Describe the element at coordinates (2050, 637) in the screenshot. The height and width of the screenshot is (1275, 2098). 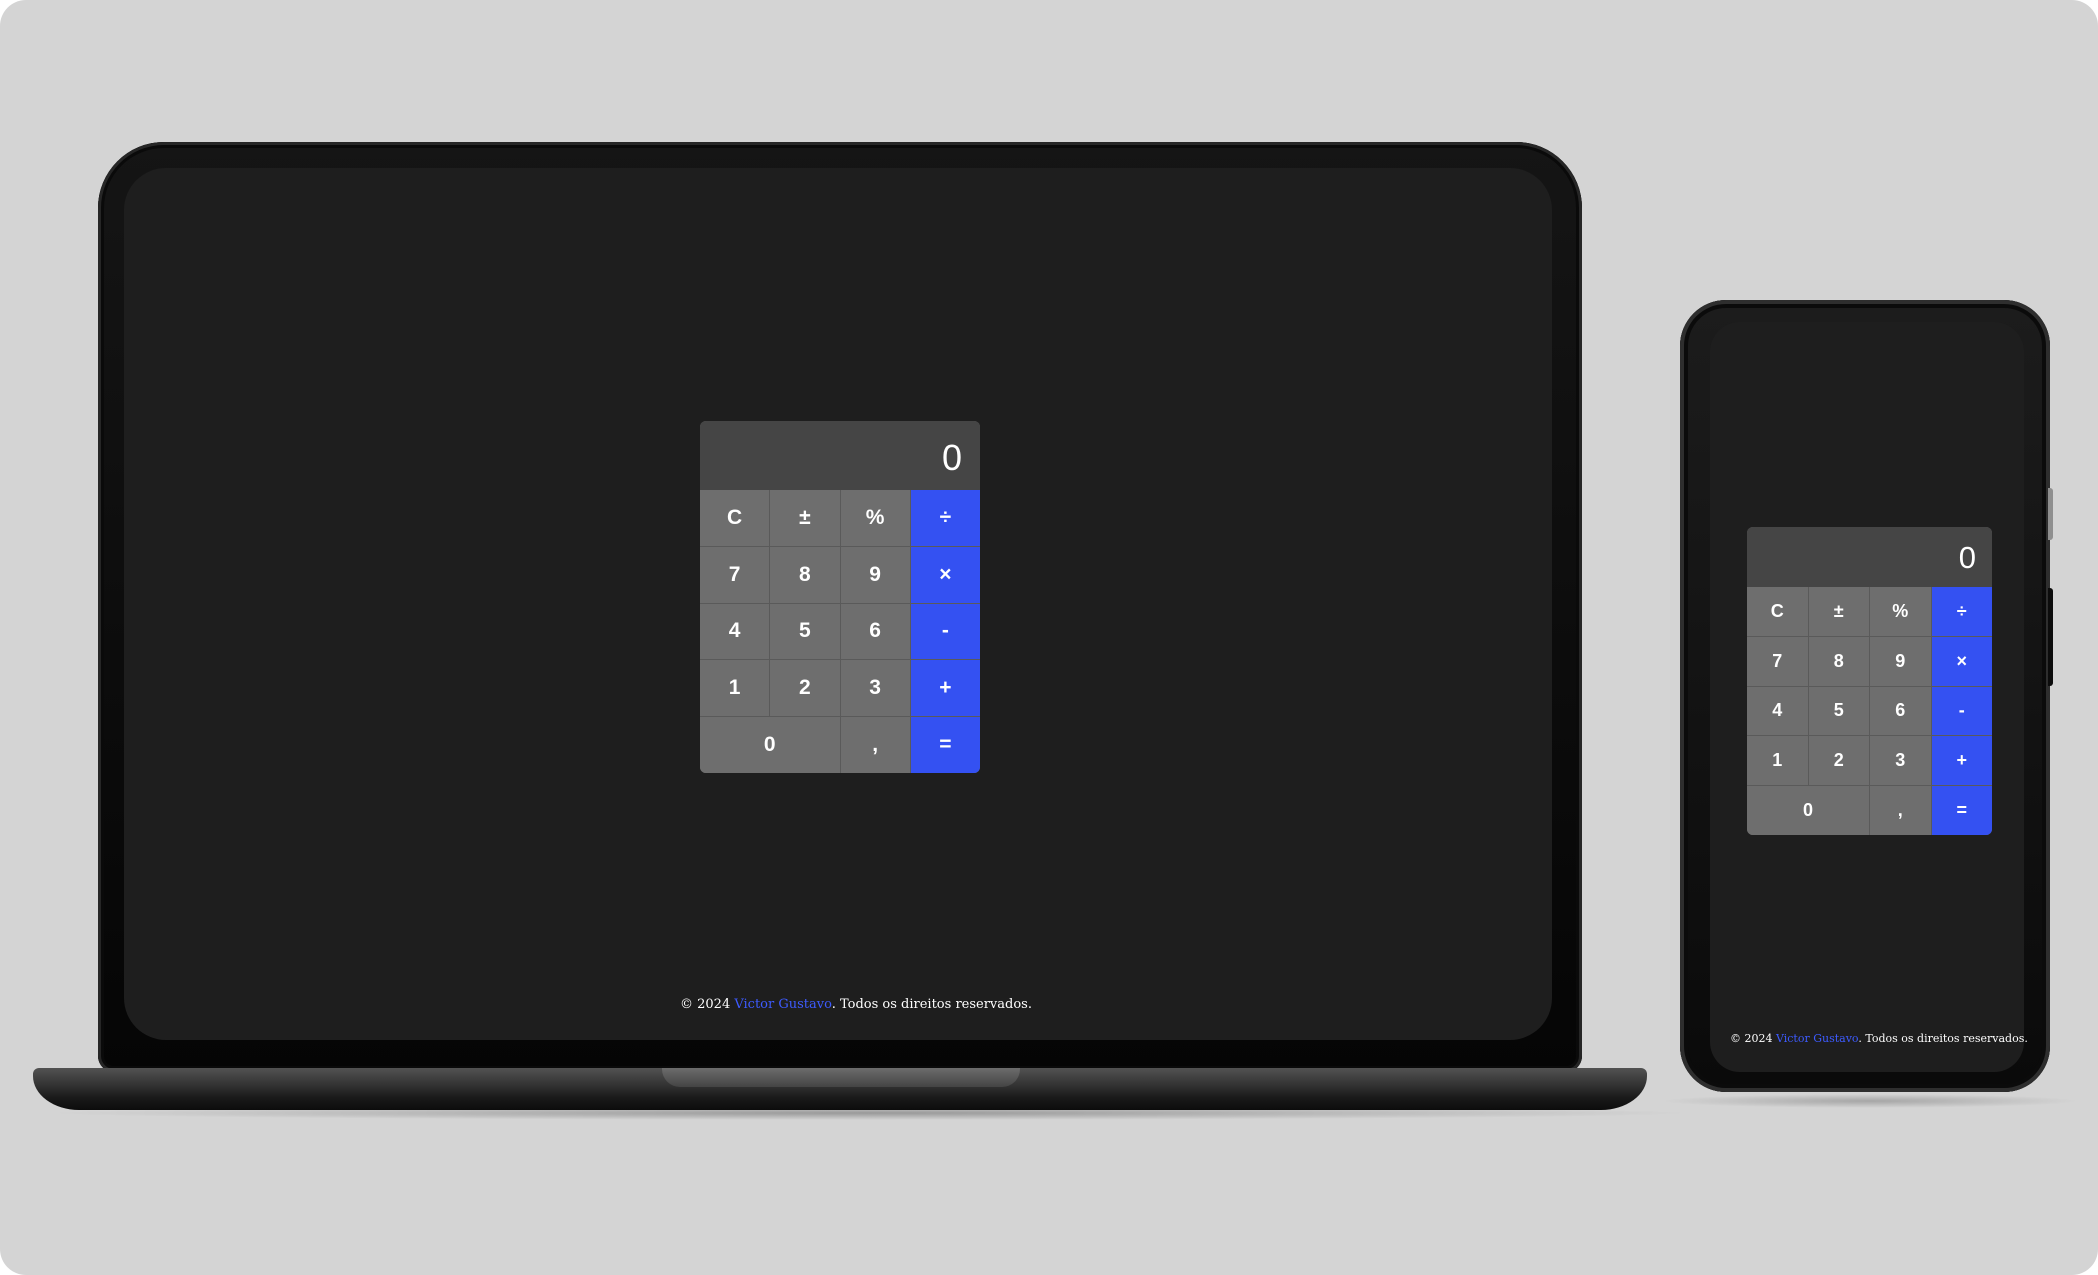
I see `phone-power-button` at that location.